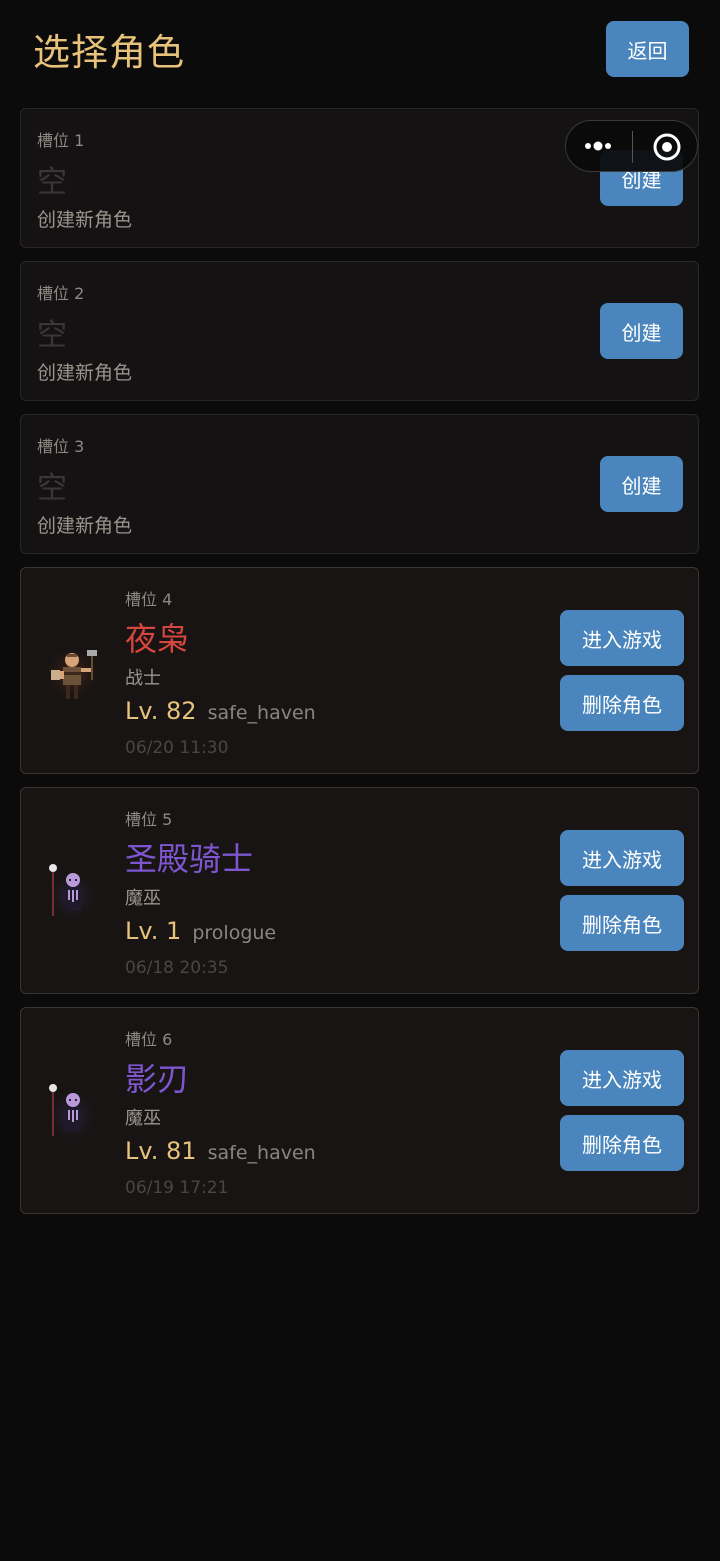  I want to click on mini-program-capsule, so click(631, 146).